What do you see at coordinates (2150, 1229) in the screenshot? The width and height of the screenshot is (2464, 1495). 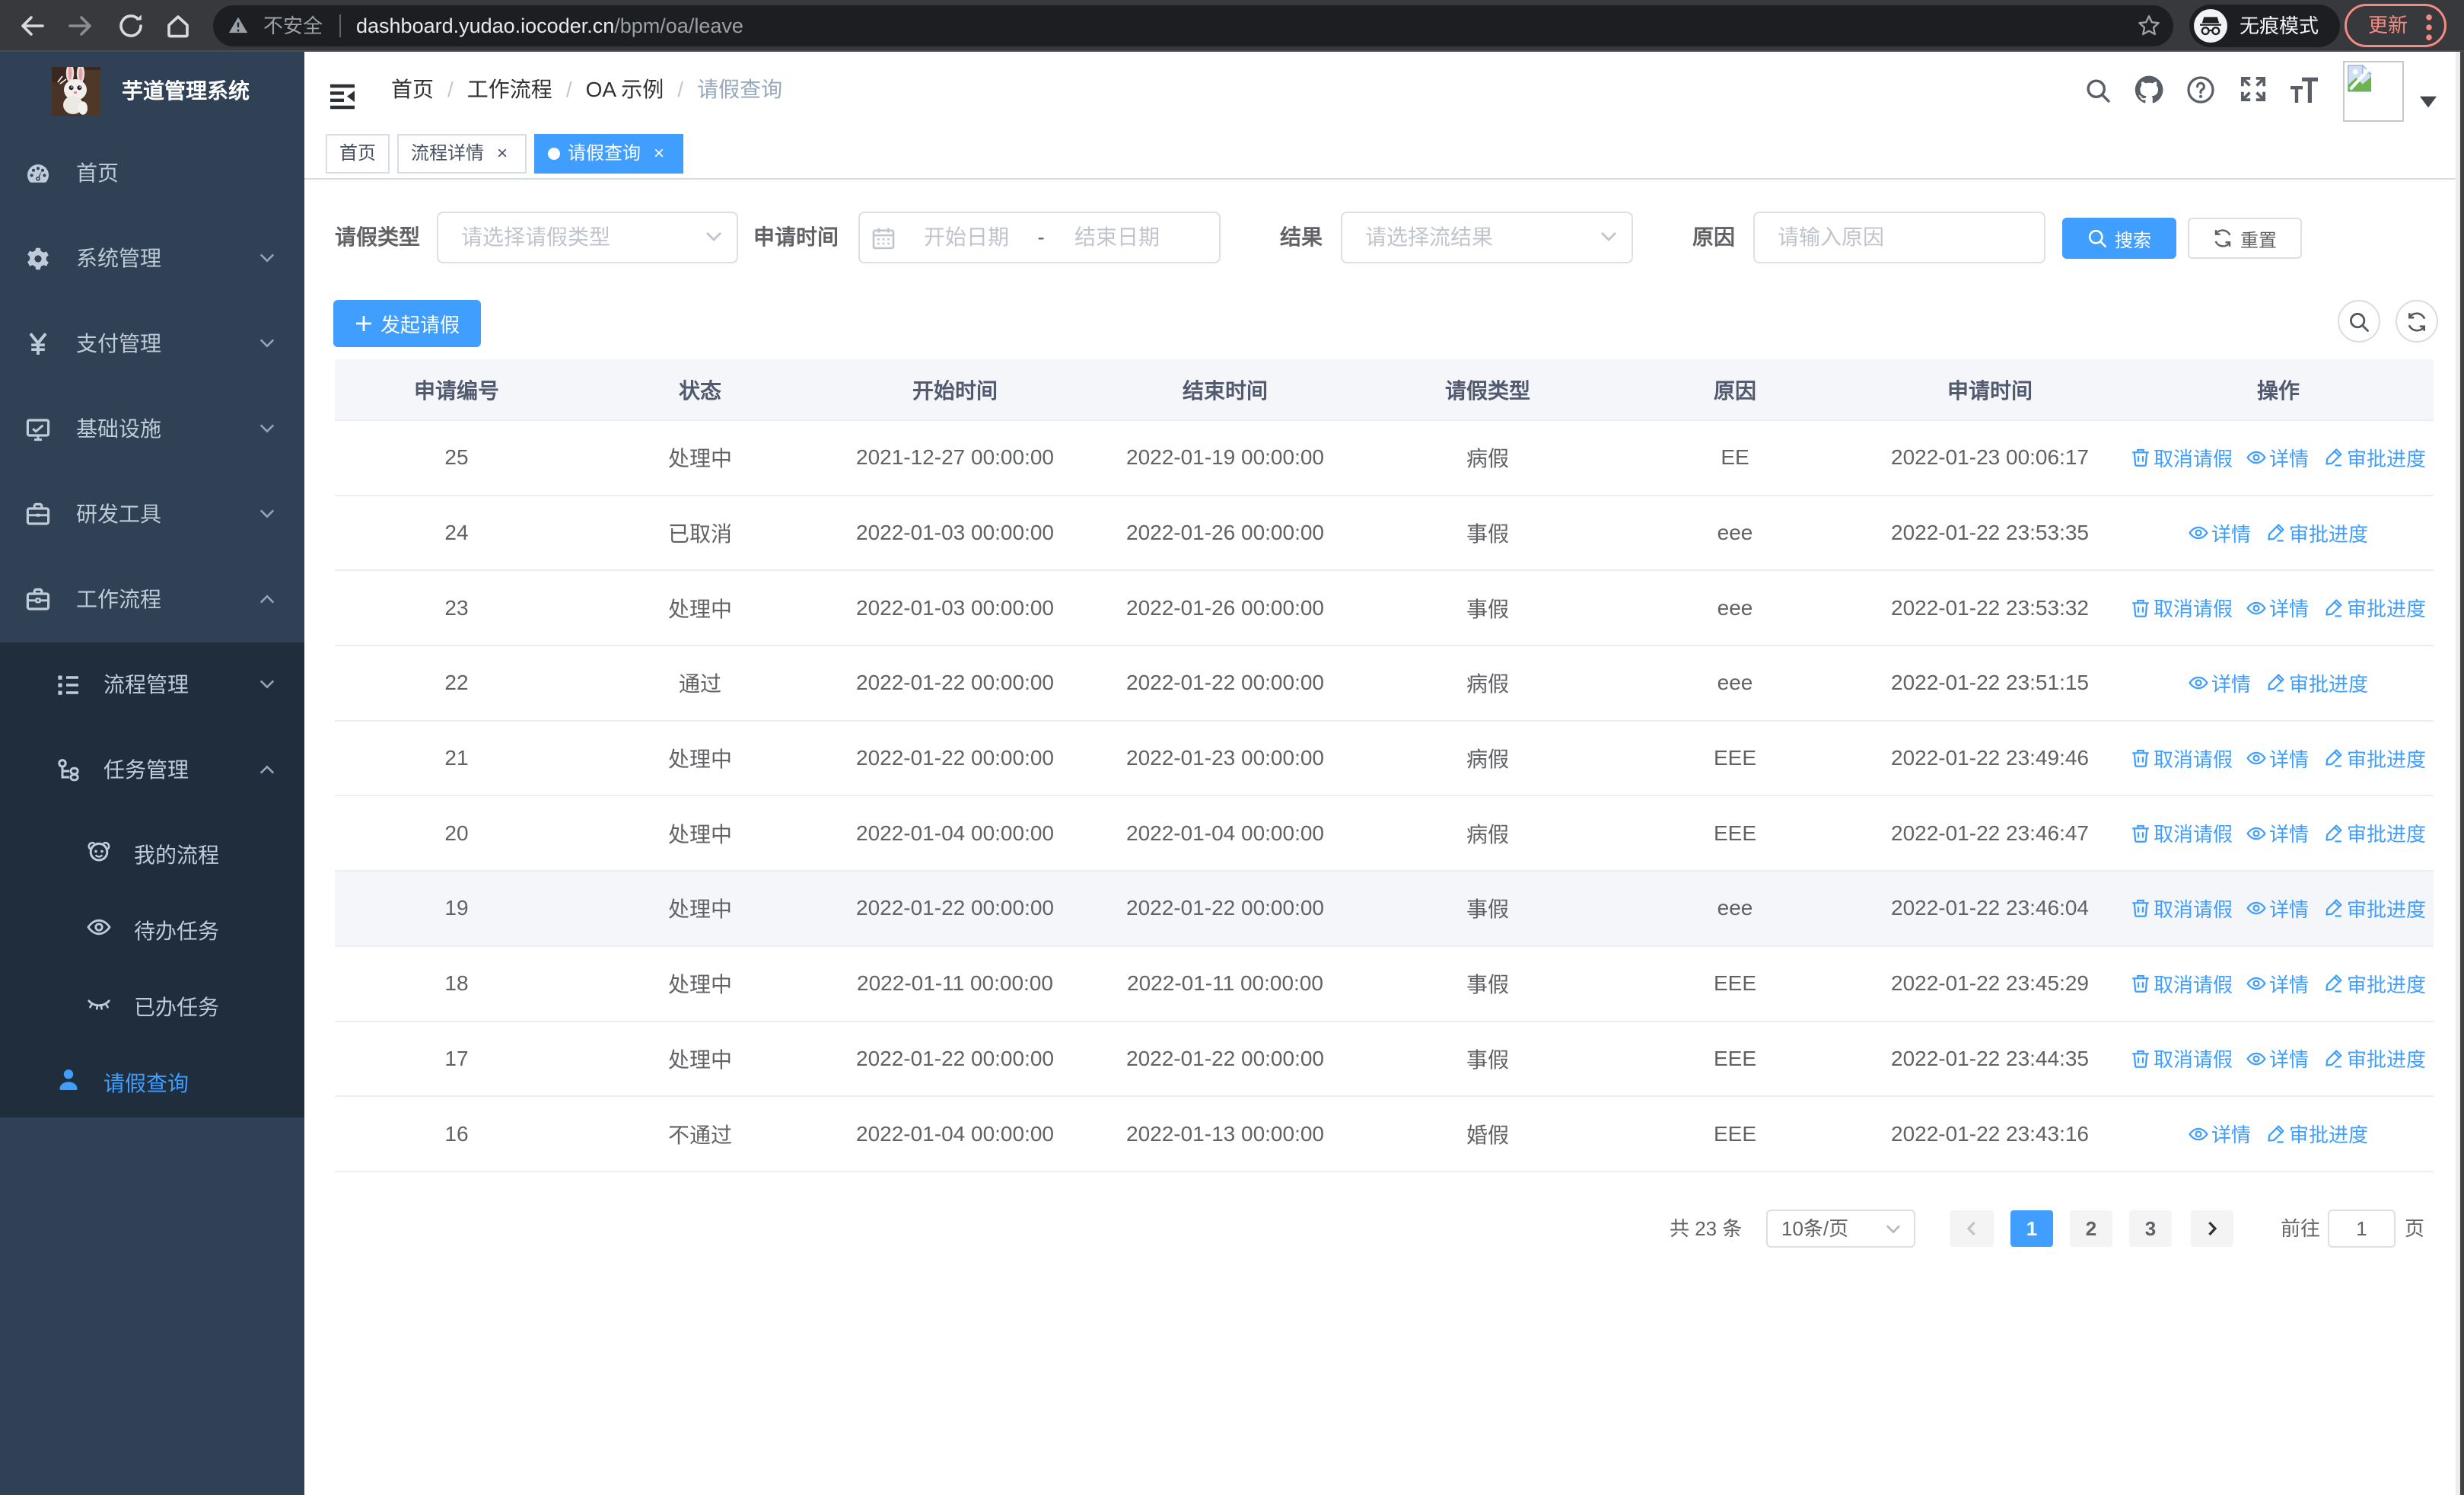 I see `page-button-3: 3` at bounding box center [2150, 1229].